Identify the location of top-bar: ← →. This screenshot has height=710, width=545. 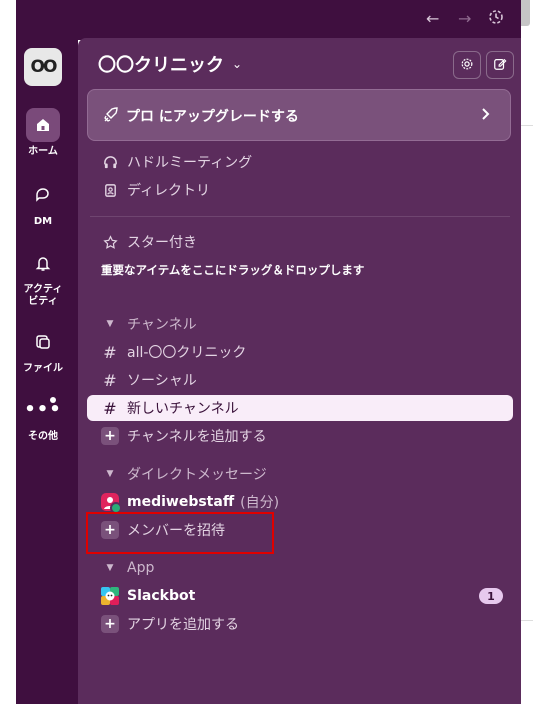
(268, 20).